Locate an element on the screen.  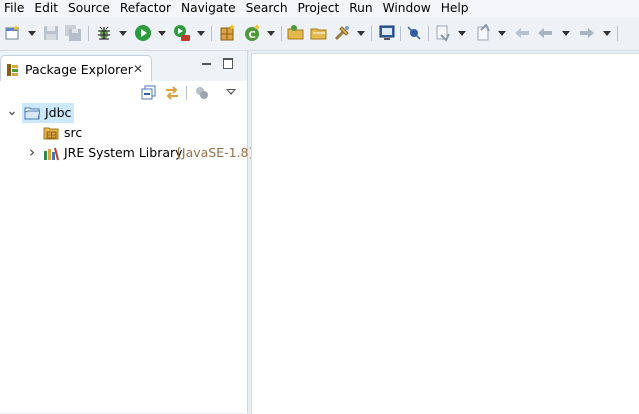
next-annotation-icon is located at coordinates (443, 33).